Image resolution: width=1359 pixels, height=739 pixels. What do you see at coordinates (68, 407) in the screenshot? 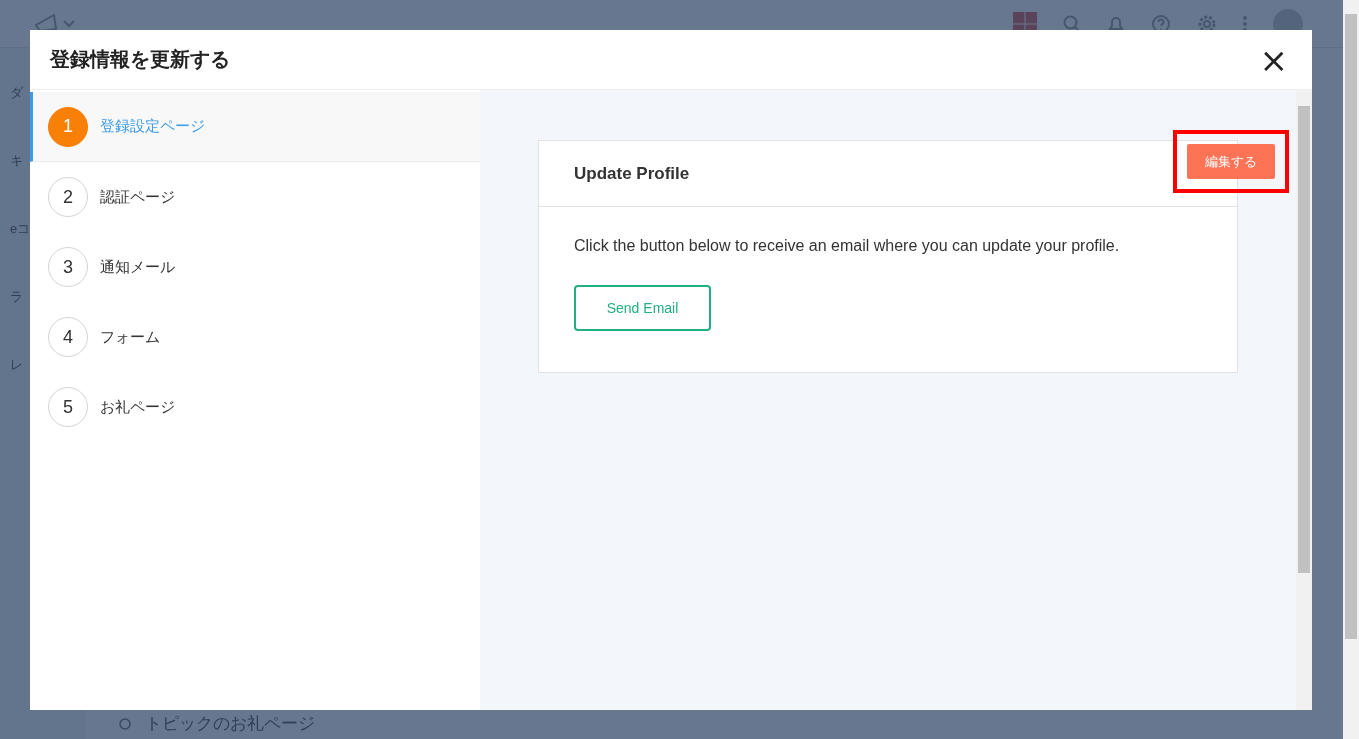
I see `step-number: 5` at bounding box center [68, 407].